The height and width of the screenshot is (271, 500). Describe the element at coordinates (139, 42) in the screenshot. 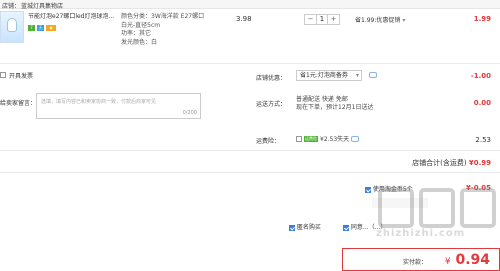

I see `spec-line: 发光颜色：白` at that location.